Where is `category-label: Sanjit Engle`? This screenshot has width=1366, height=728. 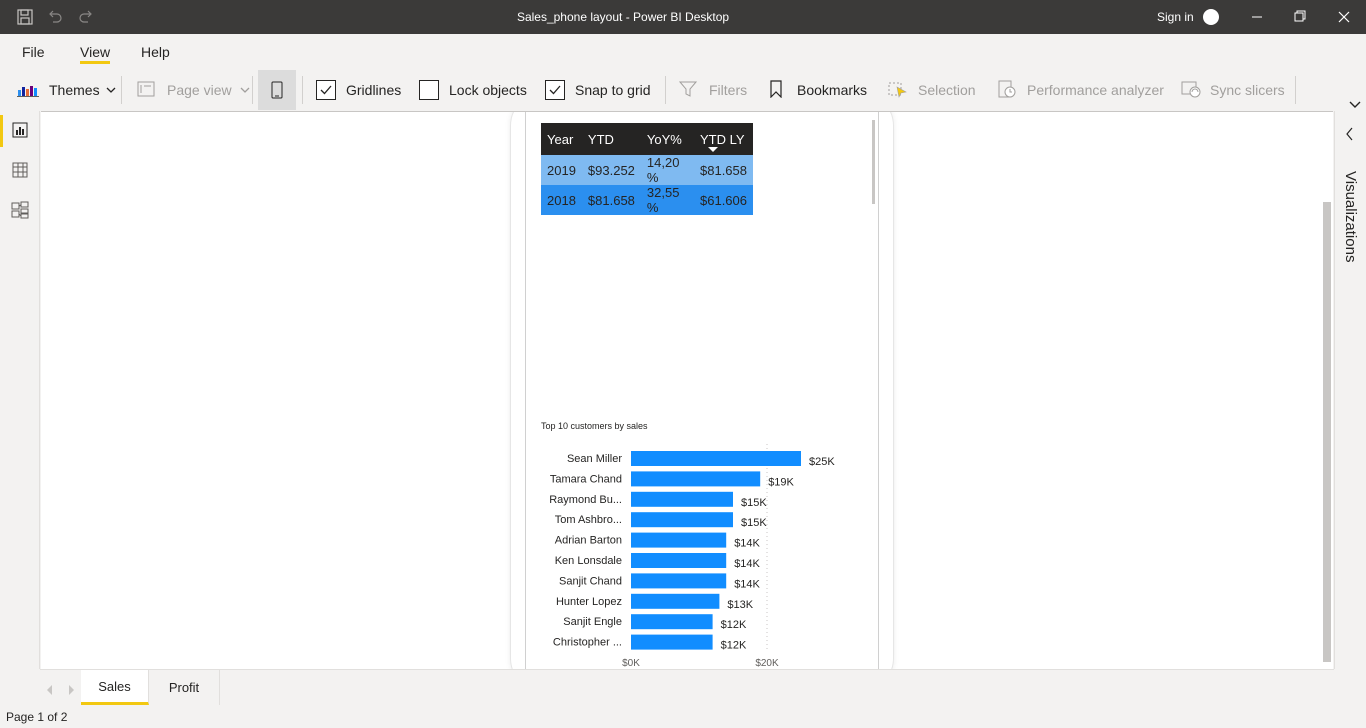 category-label: Sanjit Engle is located at coordinates (592, 622).